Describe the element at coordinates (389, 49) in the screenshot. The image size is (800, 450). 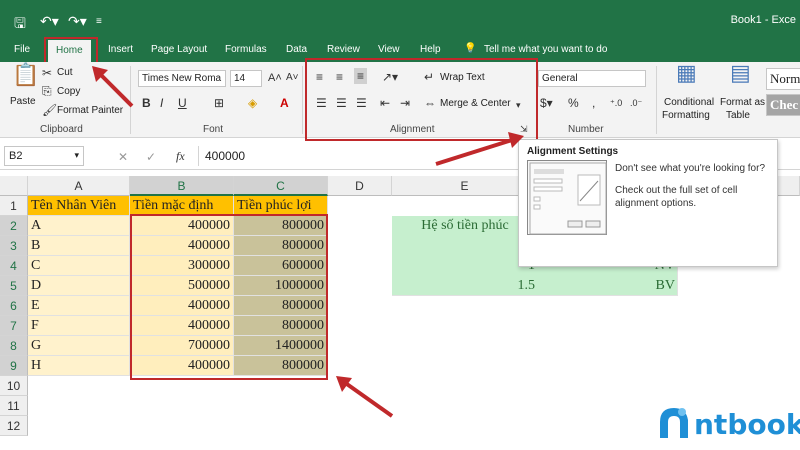
I see `tab-view: View` at that location.